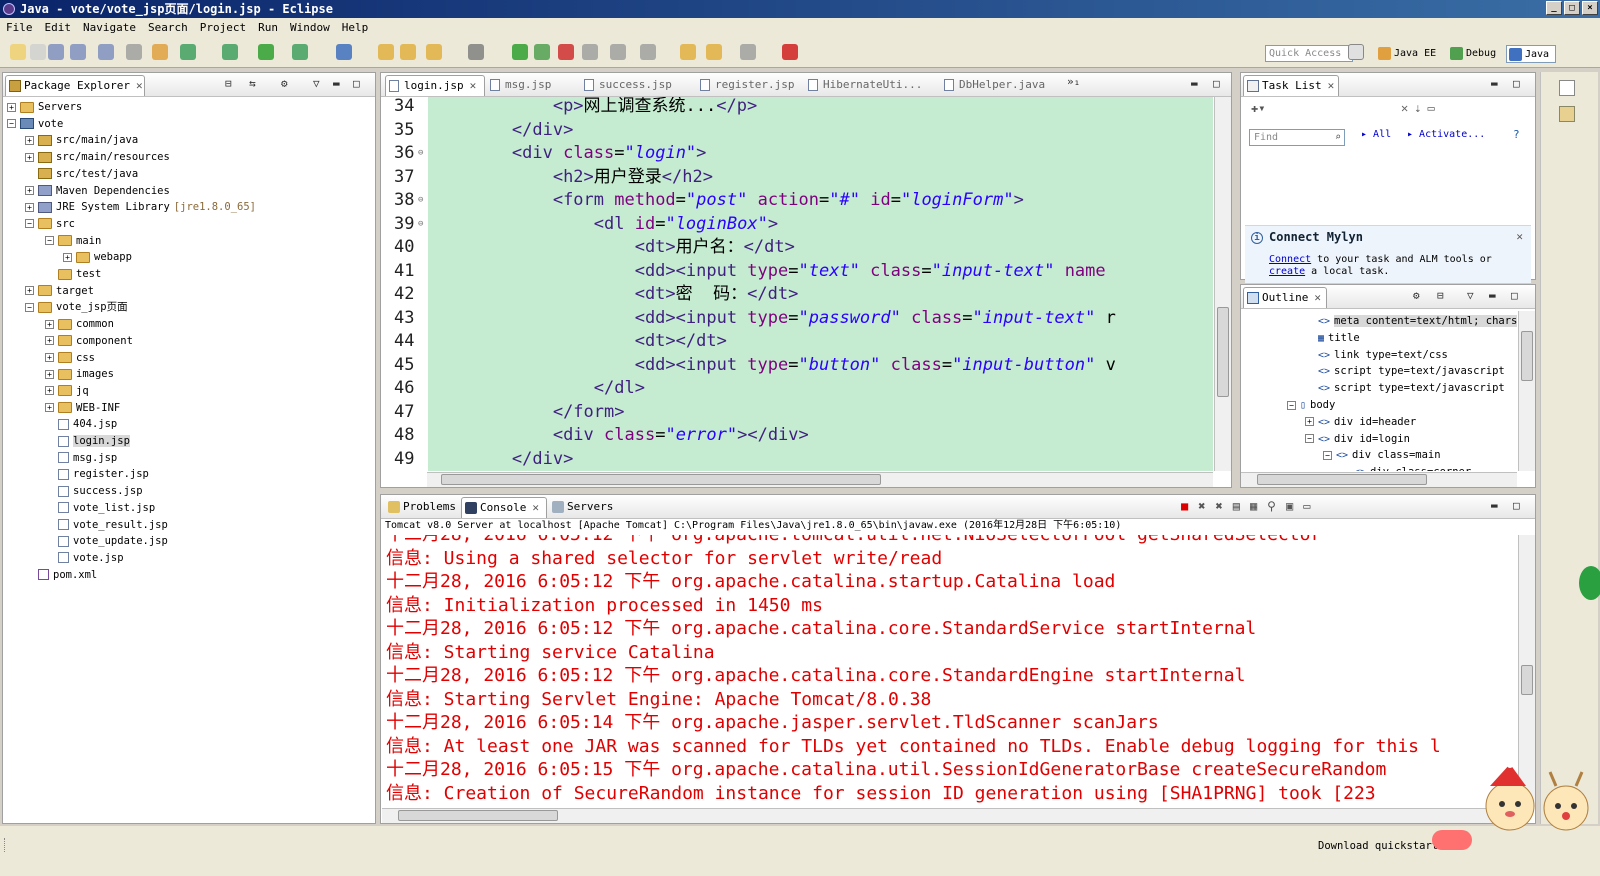  What do you see at coordinates (252, 83) in the screenshot?
I see `link-editor-icon: ⇆` at bounding box center [252, 83].